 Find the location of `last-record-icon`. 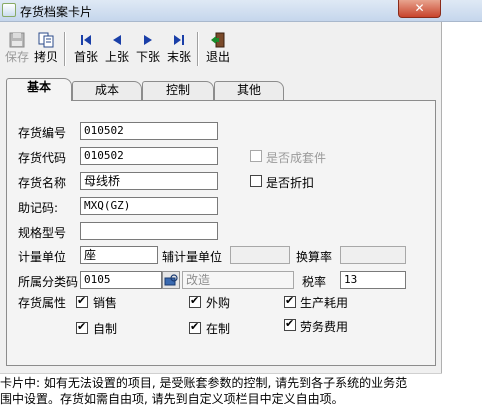

last-record-icon is located at coordinates (179, 40).